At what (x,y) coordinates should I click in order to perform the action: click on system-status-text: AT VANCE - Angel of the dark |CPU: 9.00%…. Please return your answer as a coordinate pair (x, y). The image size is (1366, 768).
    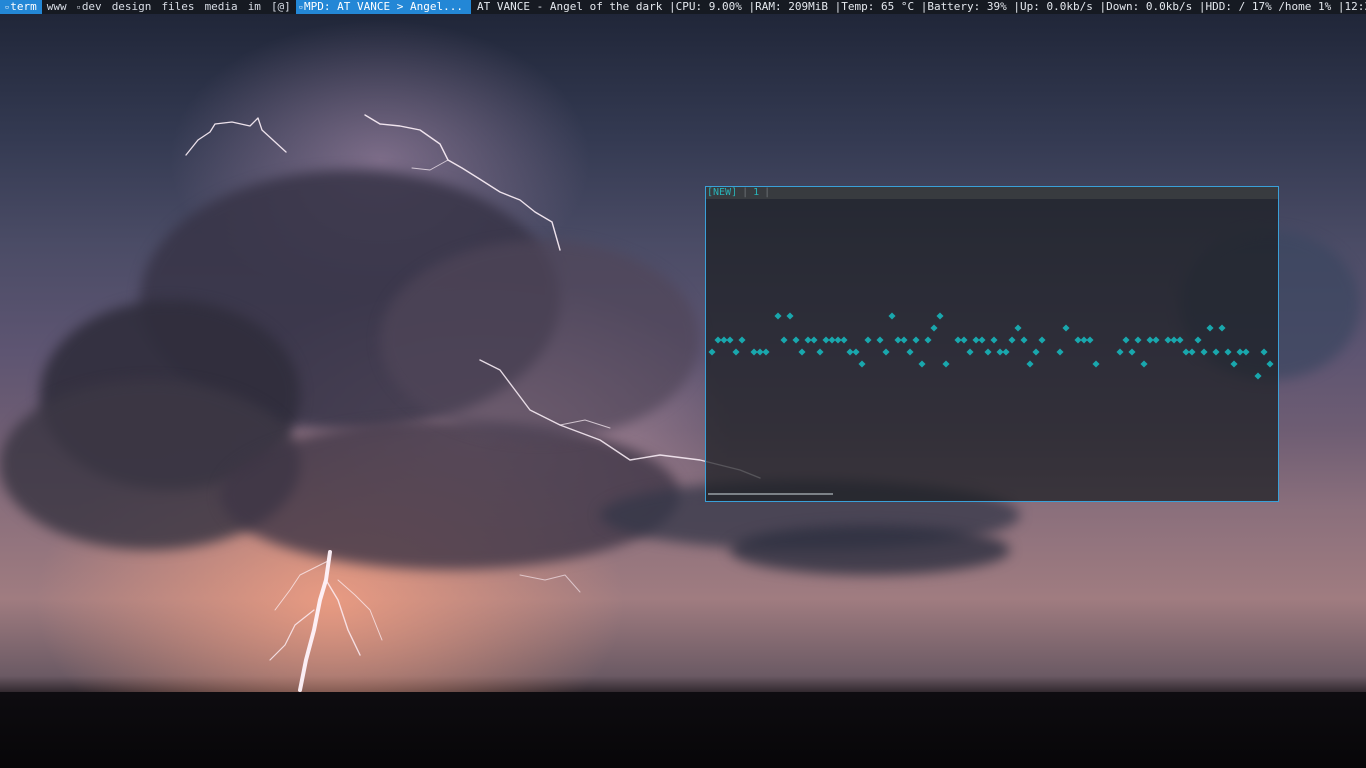
    Looking at the image, I should click on (921, 6).